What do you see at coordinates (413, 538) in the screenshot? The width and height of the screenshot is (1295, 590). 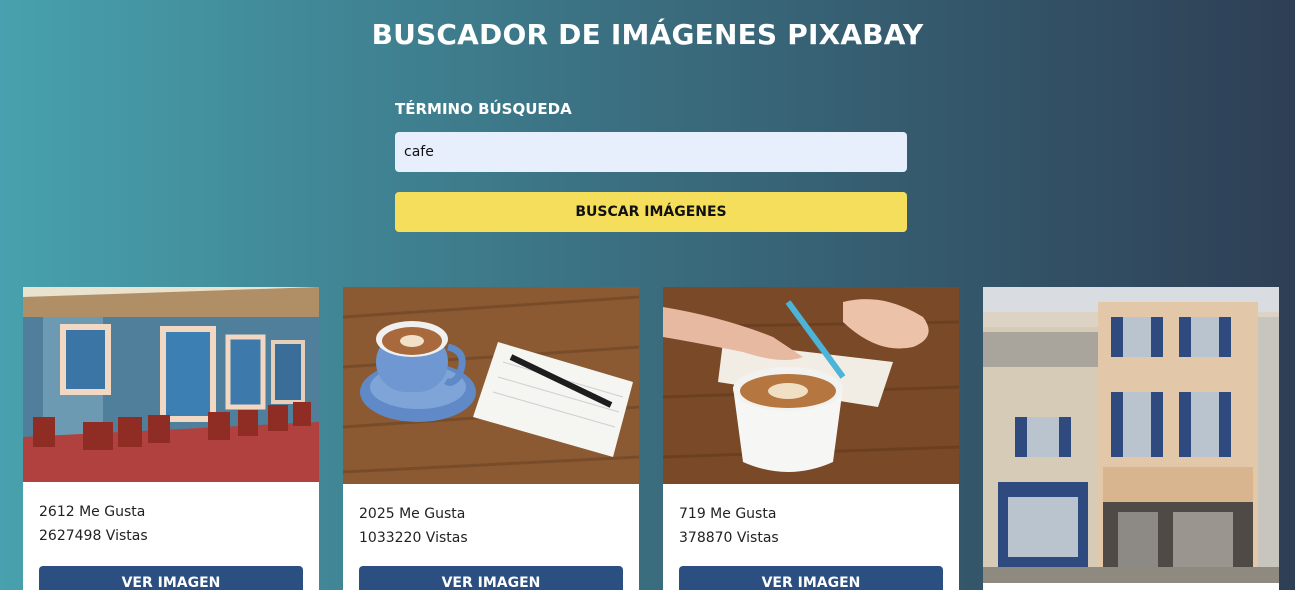 I see `views-count: 1033220 Vistas` at bounding box center [413, 538].